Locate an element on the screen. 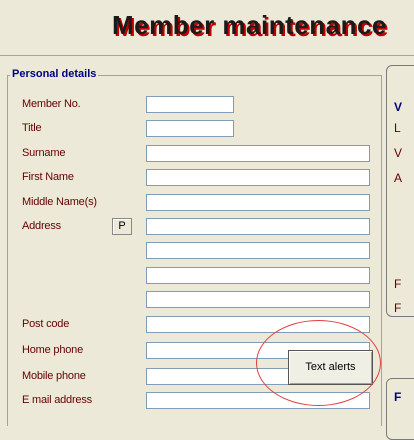 The height and width of the screenshot is (440, 414). right-panel-bottom-legend: F is located at coordinates (398, 397).